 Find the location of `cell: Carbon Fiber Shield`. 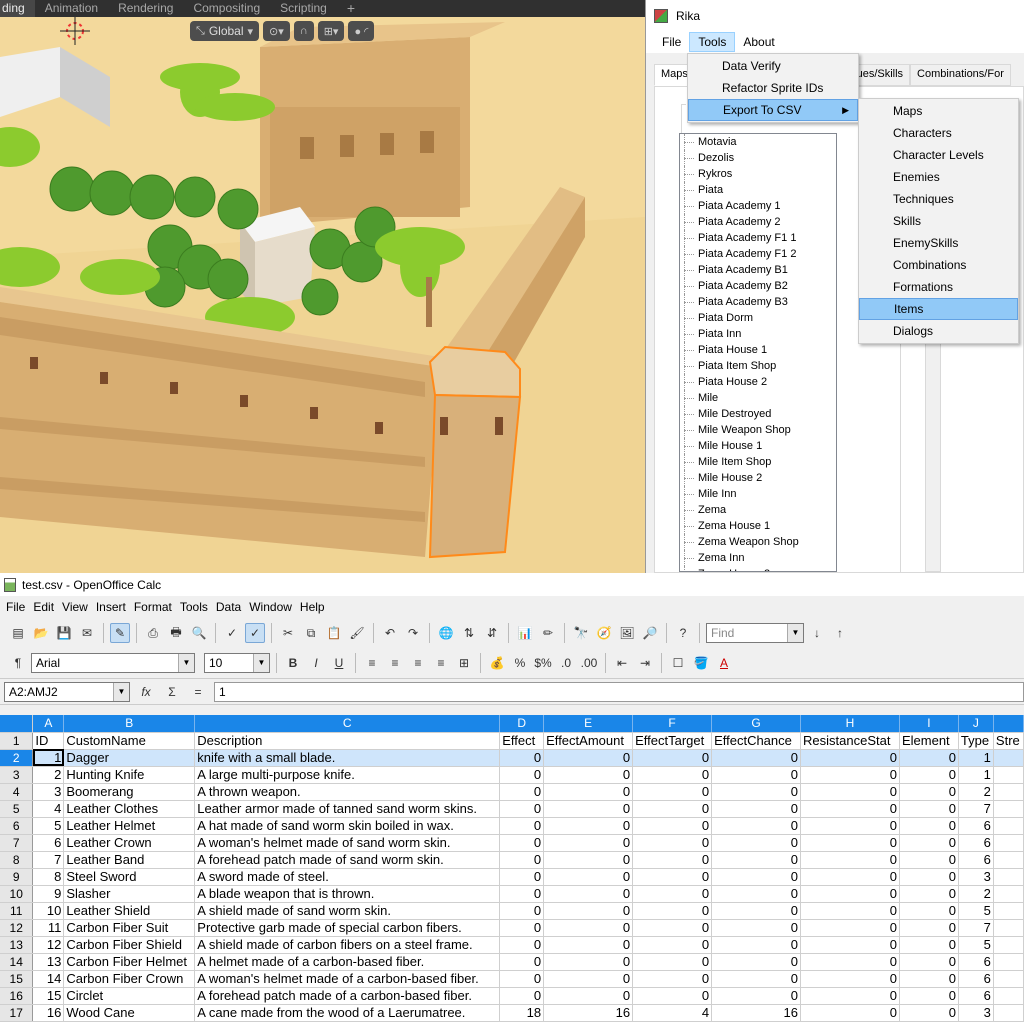

cell: Carbon Fiber Shield is located at coordinates (129, 945).